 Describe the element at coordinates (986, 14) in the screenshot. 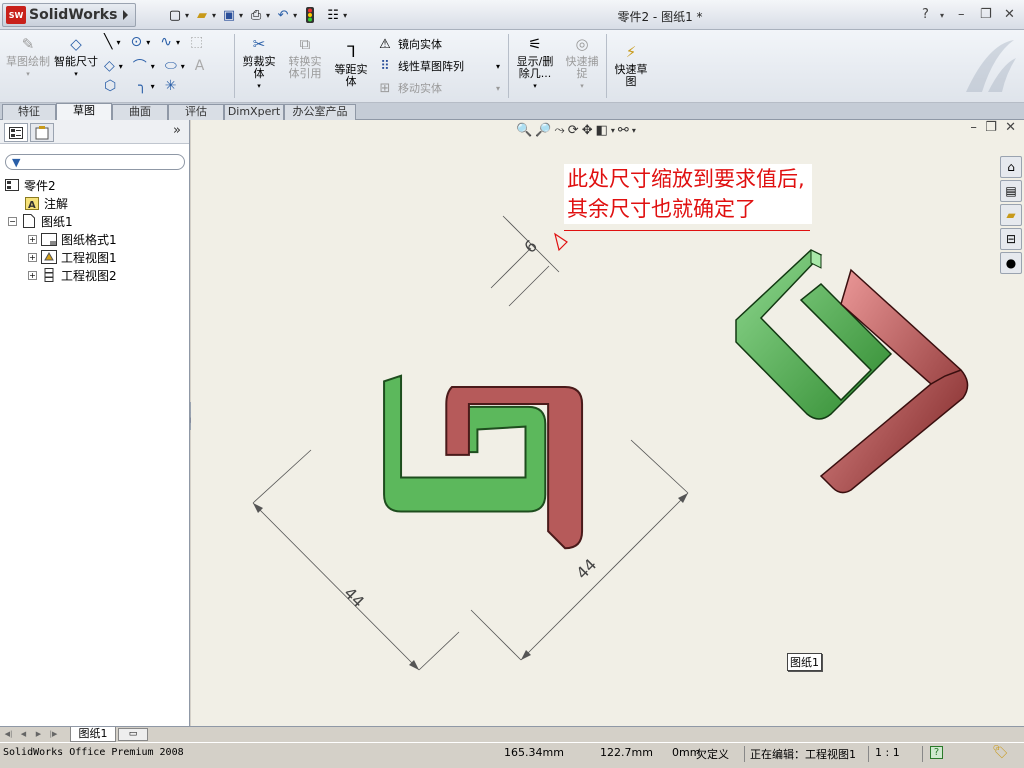

I see `restore-icon: ❐` at that location.